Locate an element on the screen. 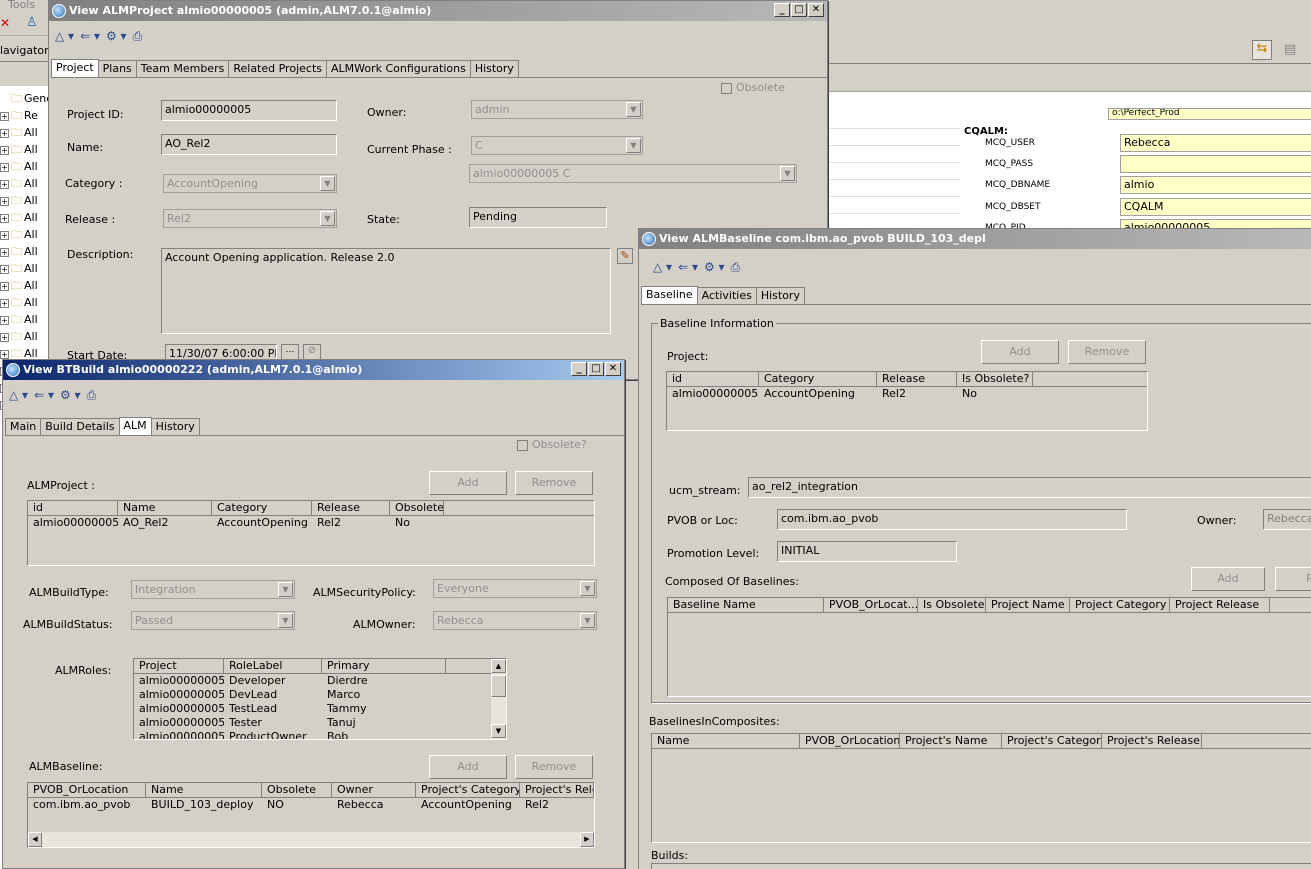 This screenshot has width=1311, height=869. expand-icon is located at coordinates (4, 97).